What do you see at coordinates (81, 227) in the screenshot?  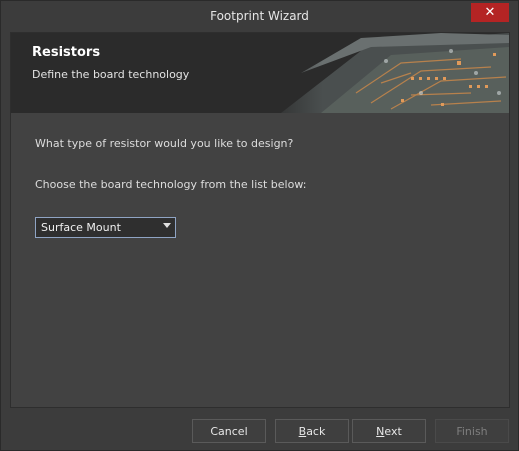 I see `select-value: Surface Mount` at bounding box center [81, 227].